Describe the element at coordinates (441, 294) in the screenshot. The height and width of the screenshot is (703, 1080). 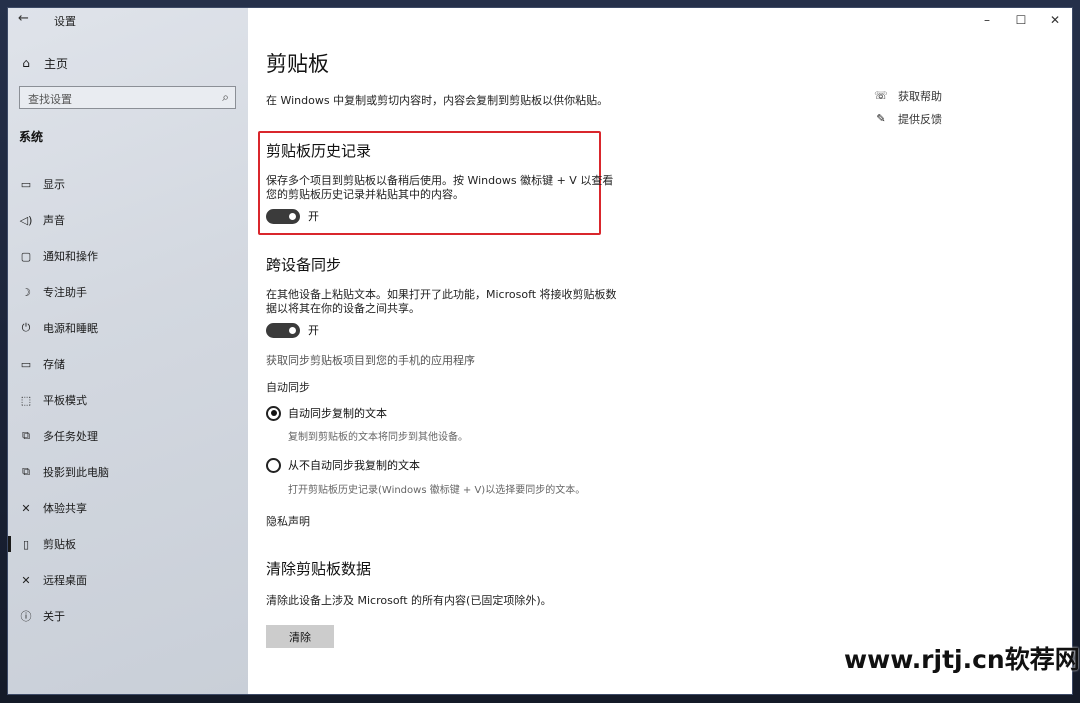
I see `sync-desc-line1: 在其他设备上粘贴文本。如果打开了此功能，Microsoft 将接收剪贴板数` at that location.